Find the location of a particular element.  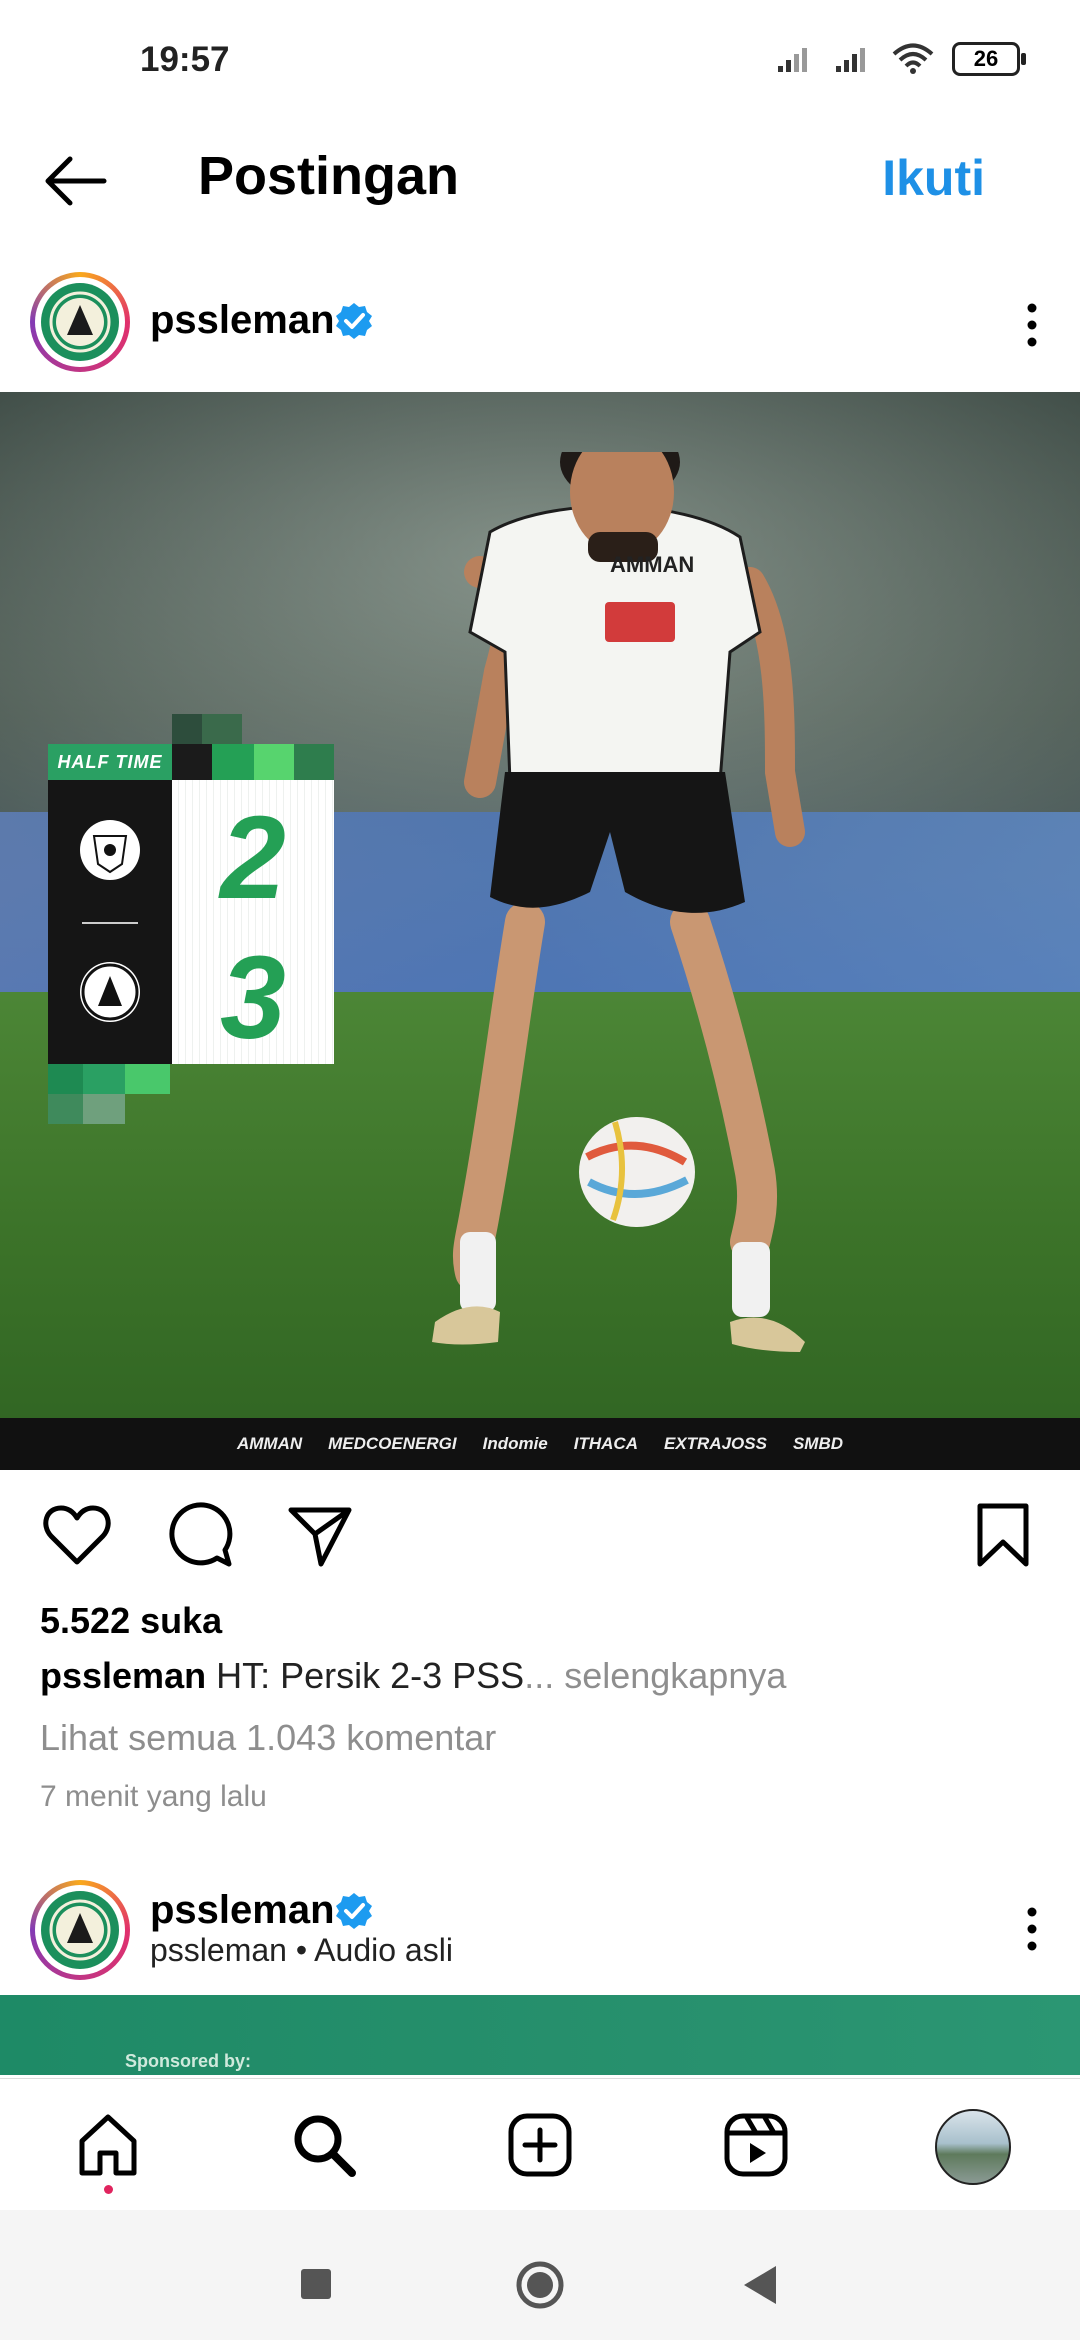

back-button-icon is located at coordinates (760, 2285).